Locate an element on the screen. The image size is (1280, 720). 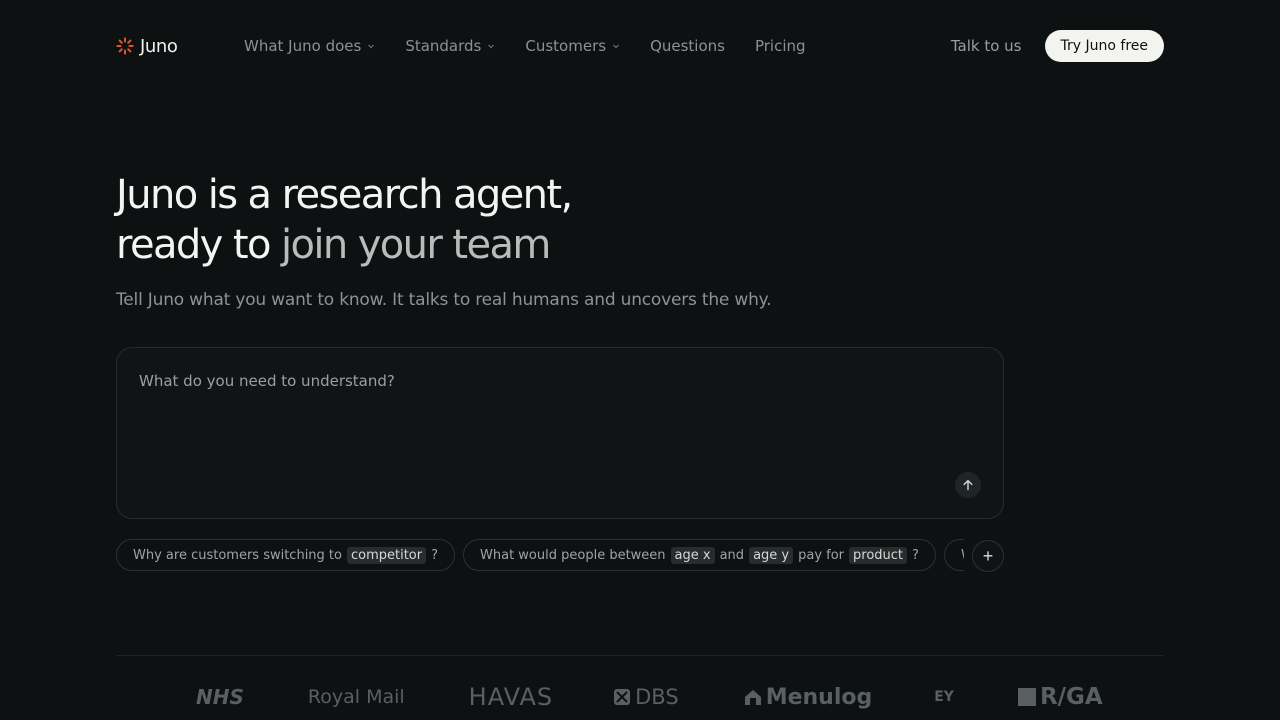
customer-logos: NHS Royal Mail HAVAS DBS Menulog EY R/GA is located at coordinates (661, 697).